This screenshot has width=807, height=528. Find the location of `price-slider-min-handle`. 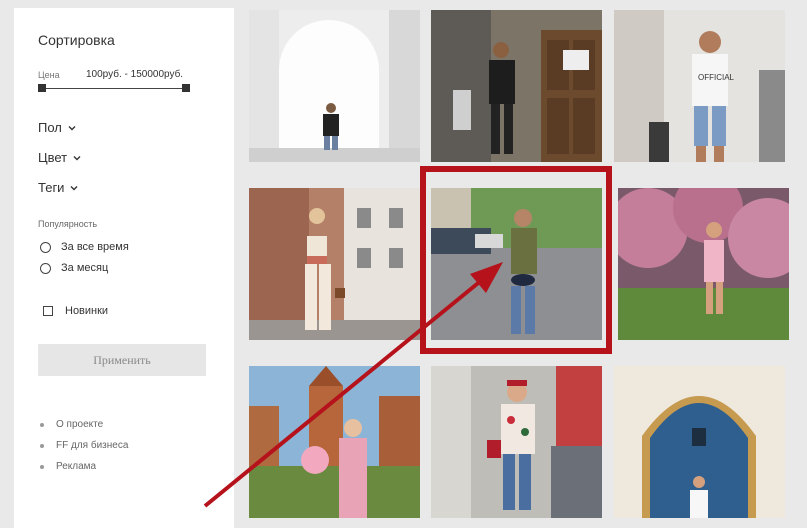

price-slider-min-handle is located at coordinates (42, 88).